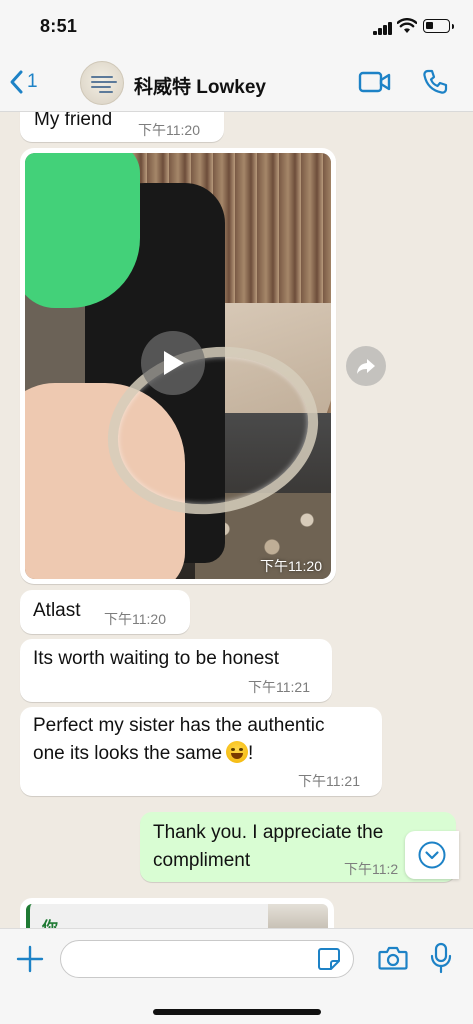 The image size is (473, 1024). I want to click on scroll-to-bottom-button, so click(432, 855).